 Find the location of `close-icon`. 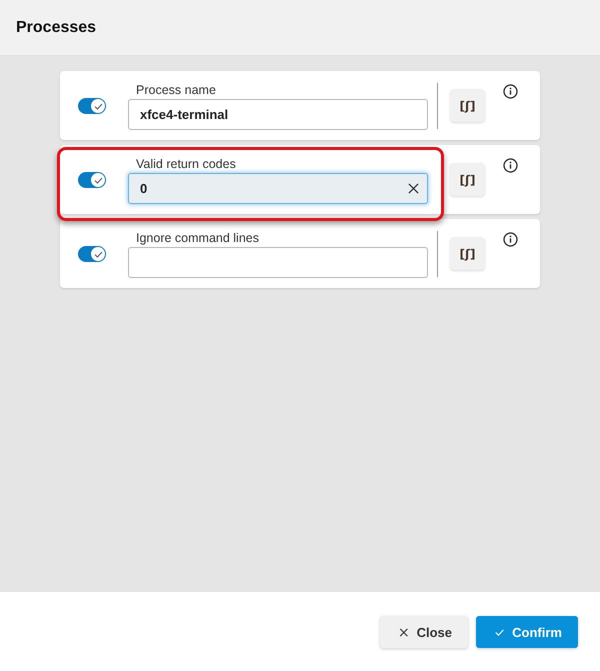

close-icon is located at coordinates (404, 632).